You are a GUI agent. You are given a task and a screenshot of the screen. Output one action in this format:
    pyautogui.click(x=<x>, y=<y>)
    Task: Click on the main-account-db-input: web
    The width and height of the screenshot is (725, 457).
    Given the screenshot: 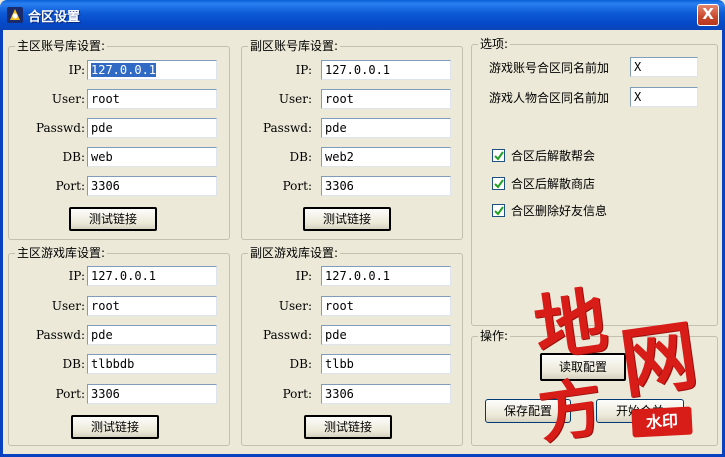 What is the action you would take?
    pyautogui.click(x=152, y=157)
    